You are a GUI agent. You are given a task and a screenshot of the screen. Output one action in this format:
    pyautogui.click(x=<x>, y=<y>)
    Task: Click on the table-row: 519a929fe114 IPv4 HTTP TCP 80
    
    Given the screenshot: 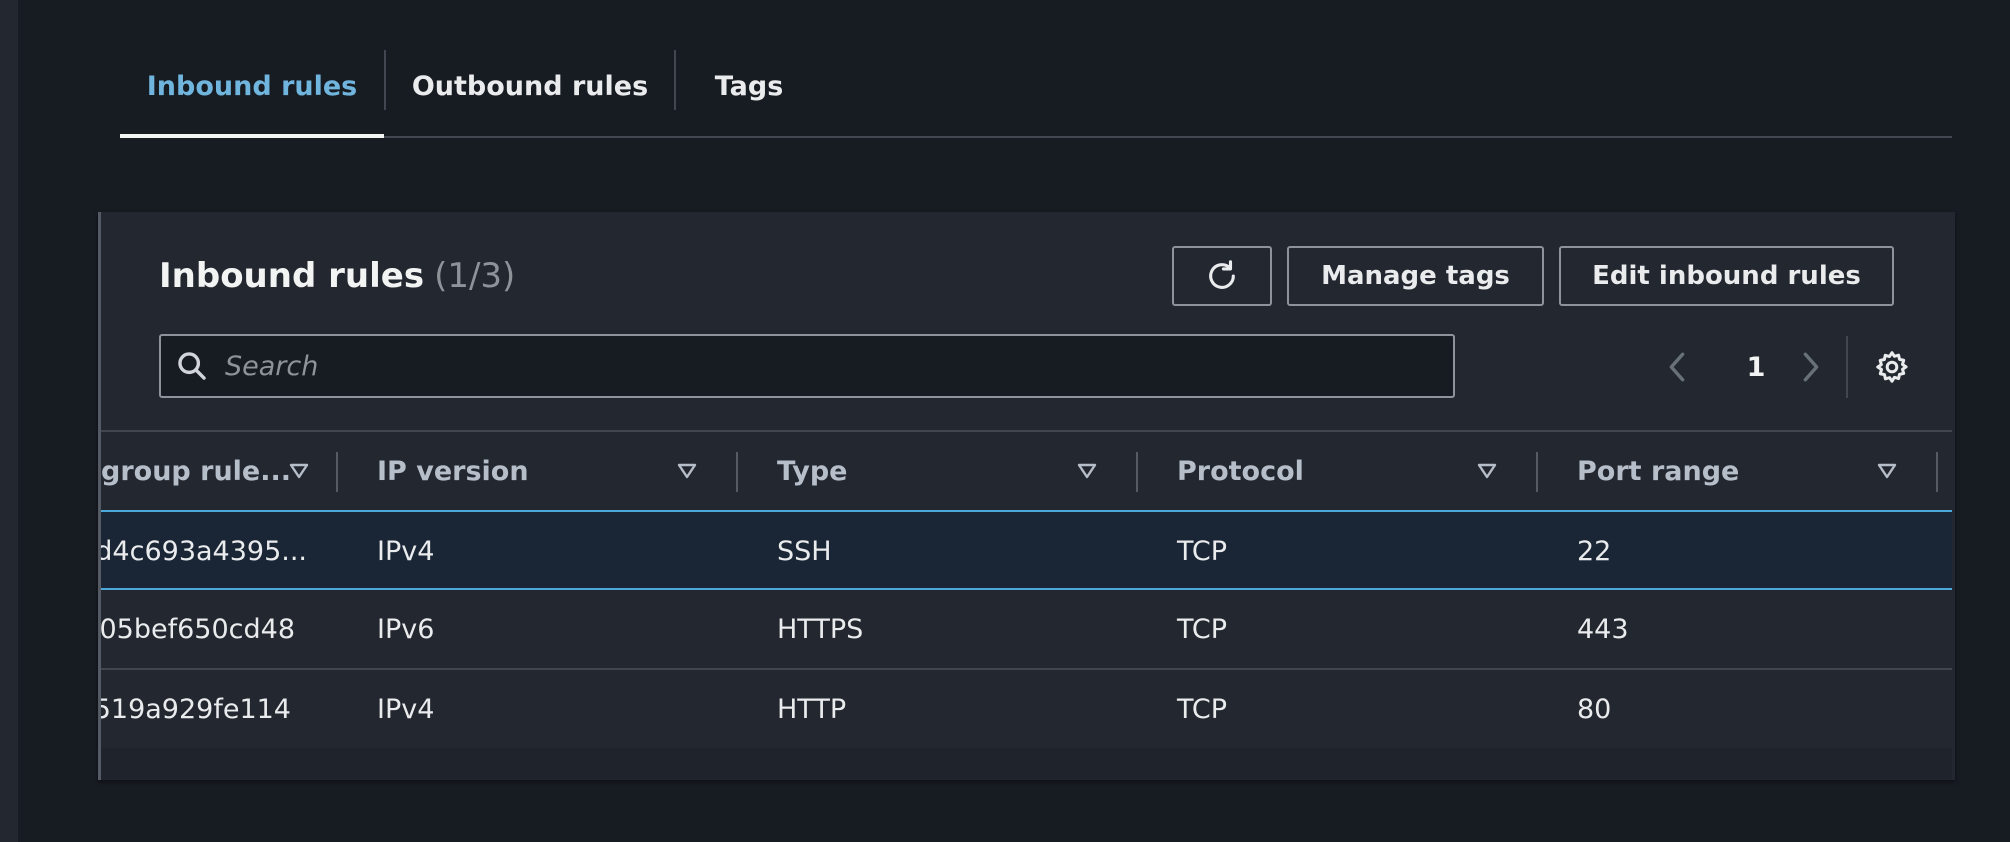 What is the action you would take?
    pyautogui.click(x=1026, y=710)
    